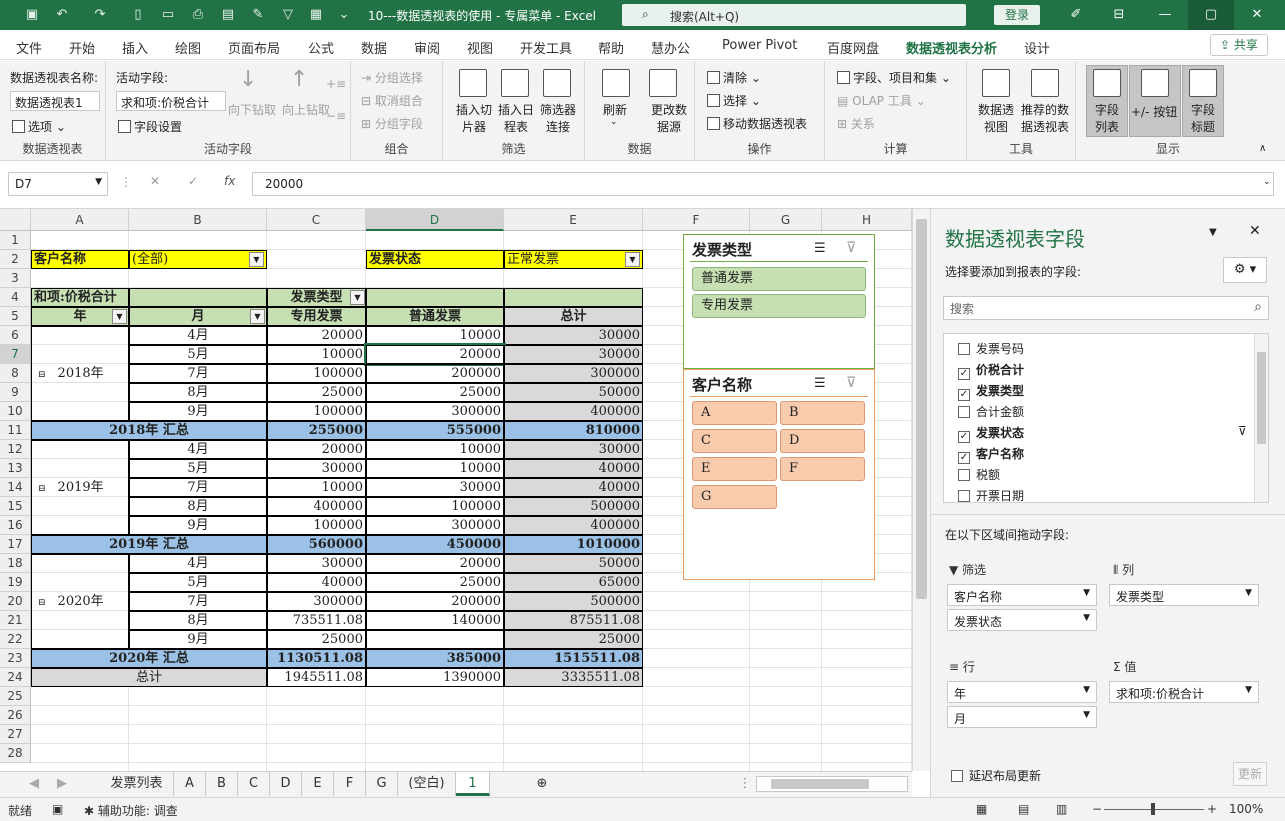 The height and width of the screenshot is (821, 1285). Describe the element at coordinates (15, 544) in the screenshot. I see `row-header: 17` at that location.